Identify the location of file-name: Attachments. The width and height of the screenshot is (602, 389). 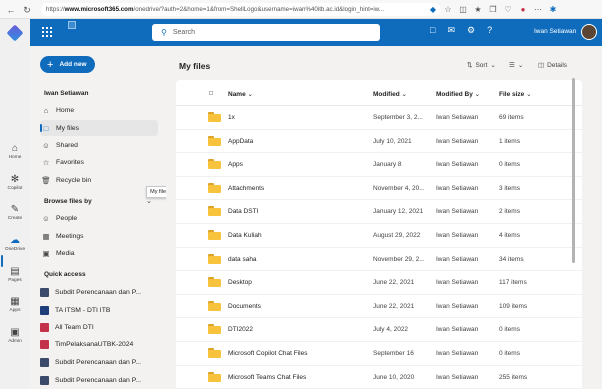
(246, 188).